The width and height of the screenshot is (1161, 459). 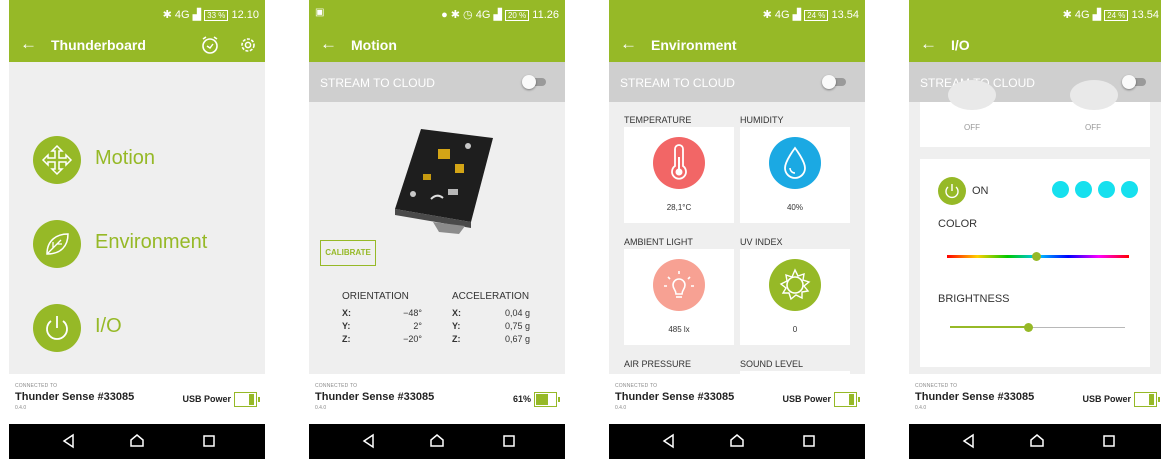 I want to click on color-slider-thumb, so click(x=1036, y=256).